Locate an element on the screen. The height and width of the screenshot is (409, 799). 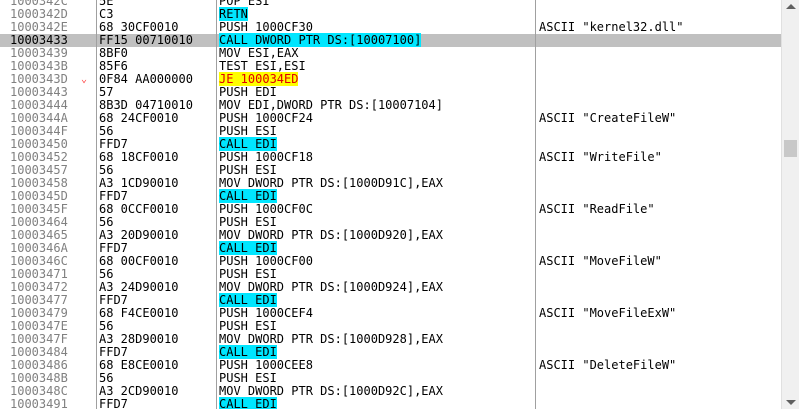
scroll-down-arrow-icon is located at coordinates (791, 402).